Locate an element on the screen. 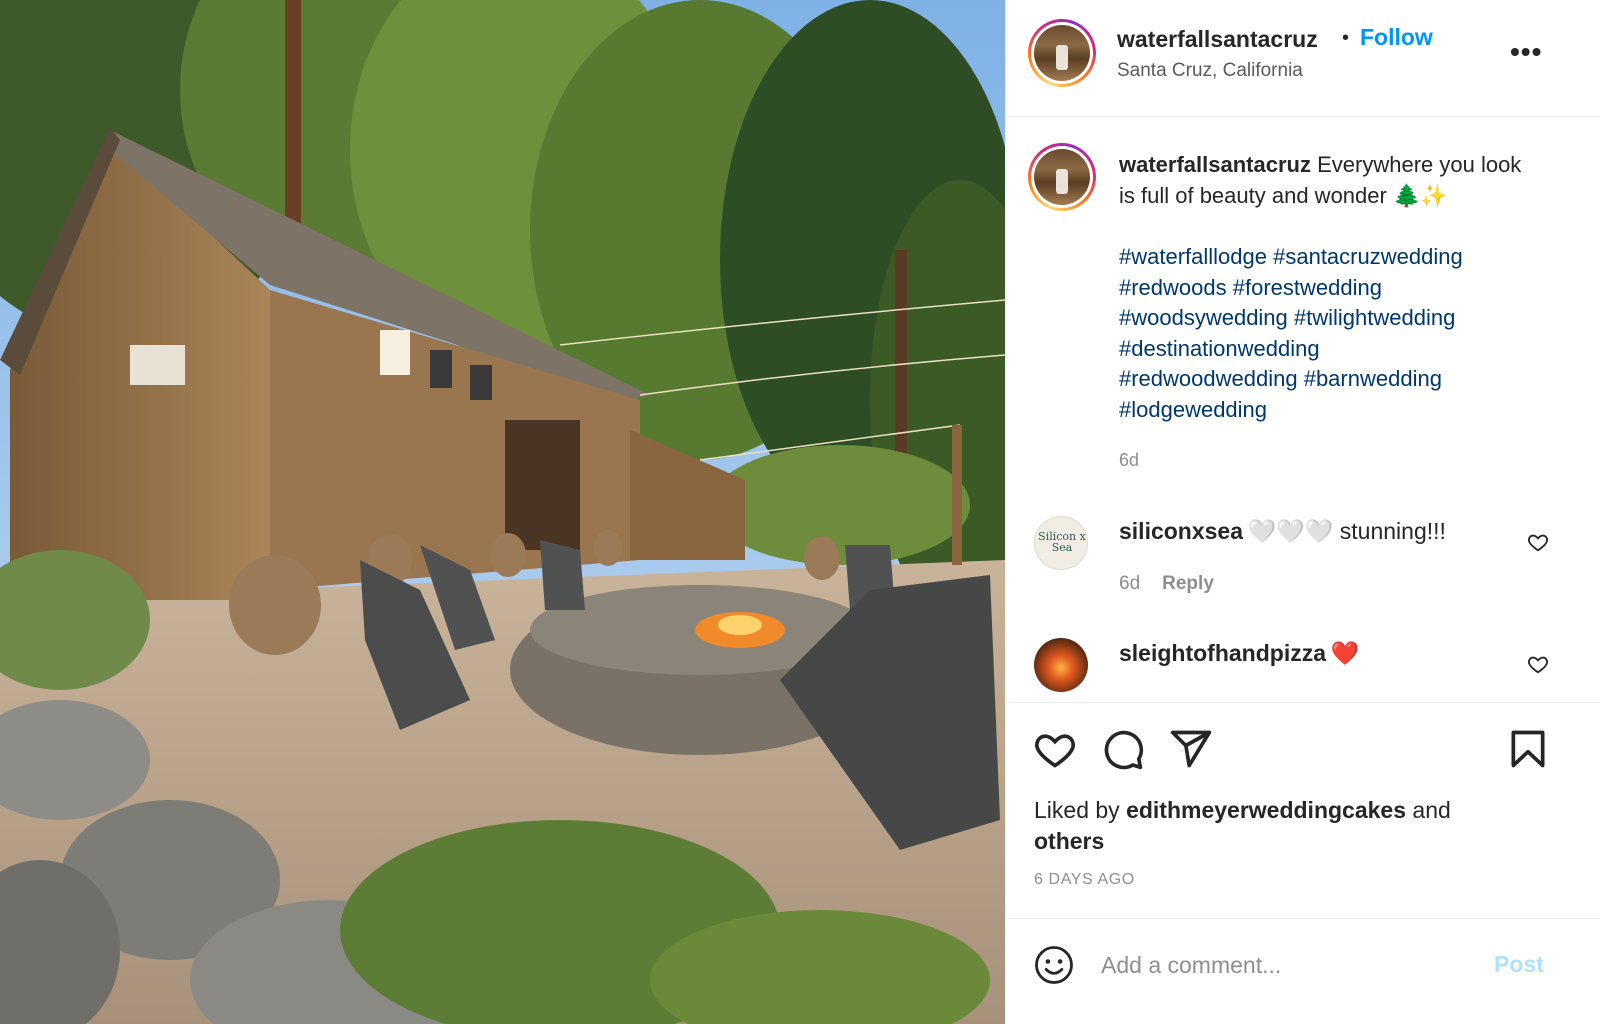  hashtag-link: #barnwedding is located at coordinates (1373, 378).